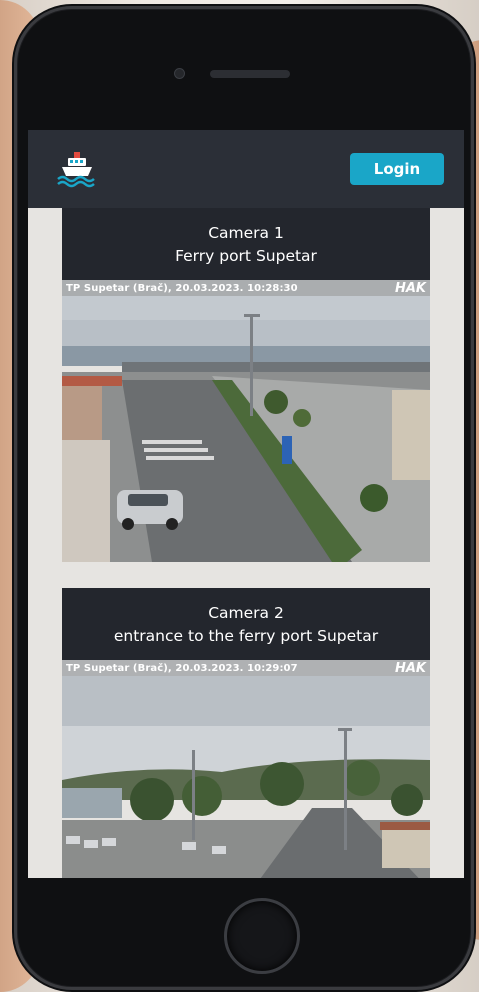 This screenshot has width=479, height=992. What do you see at coordinates (179, 73) in the screenshot?
I see `front-camera` at bounding box center [179, 73].